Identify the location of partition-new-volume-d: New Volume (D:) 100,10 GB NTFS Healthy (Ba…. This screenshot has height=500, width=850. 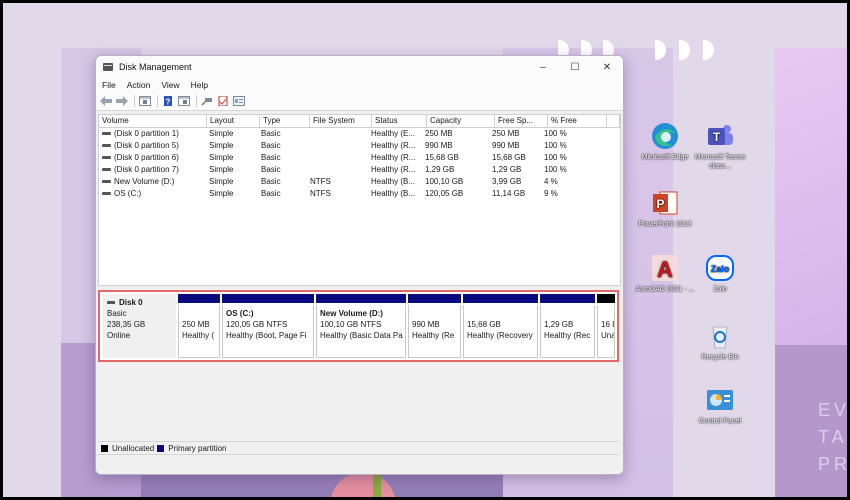
(361, 326).